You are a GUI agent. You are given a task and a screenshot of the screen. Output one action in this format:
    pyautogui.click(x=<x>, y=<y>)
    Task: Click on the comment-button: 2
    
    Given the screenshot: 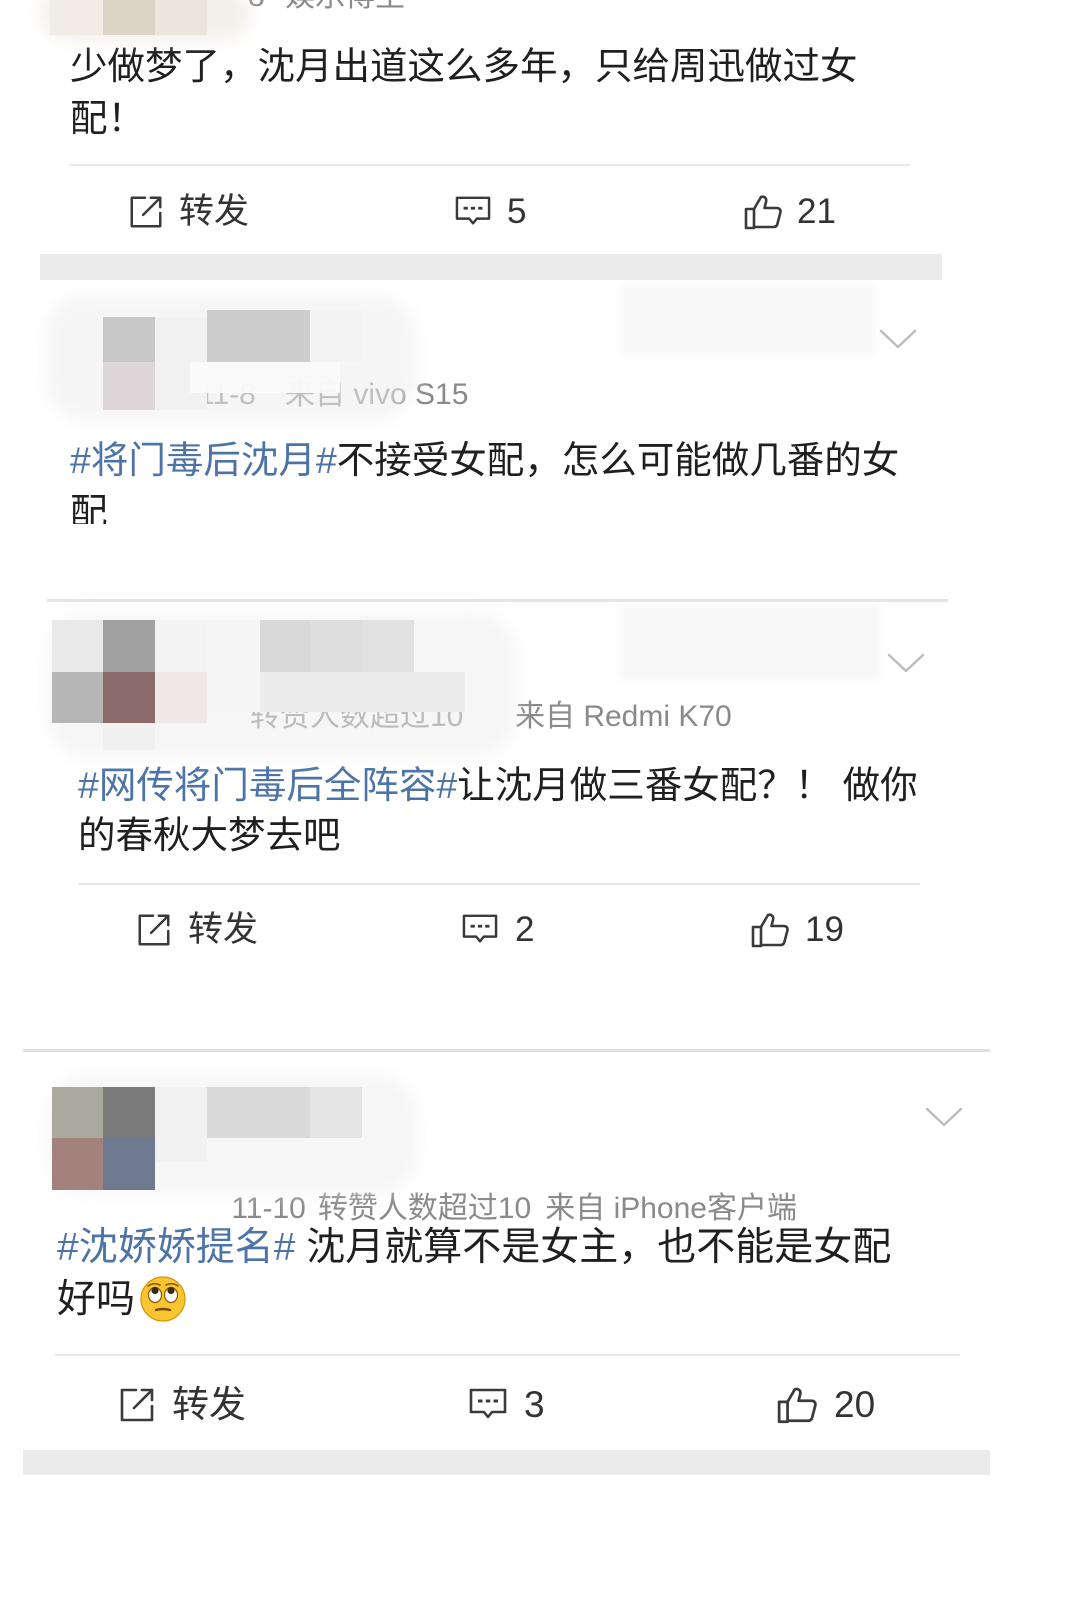 What is the action you would take?
    pyautogui.click(x=497, y=930)
    